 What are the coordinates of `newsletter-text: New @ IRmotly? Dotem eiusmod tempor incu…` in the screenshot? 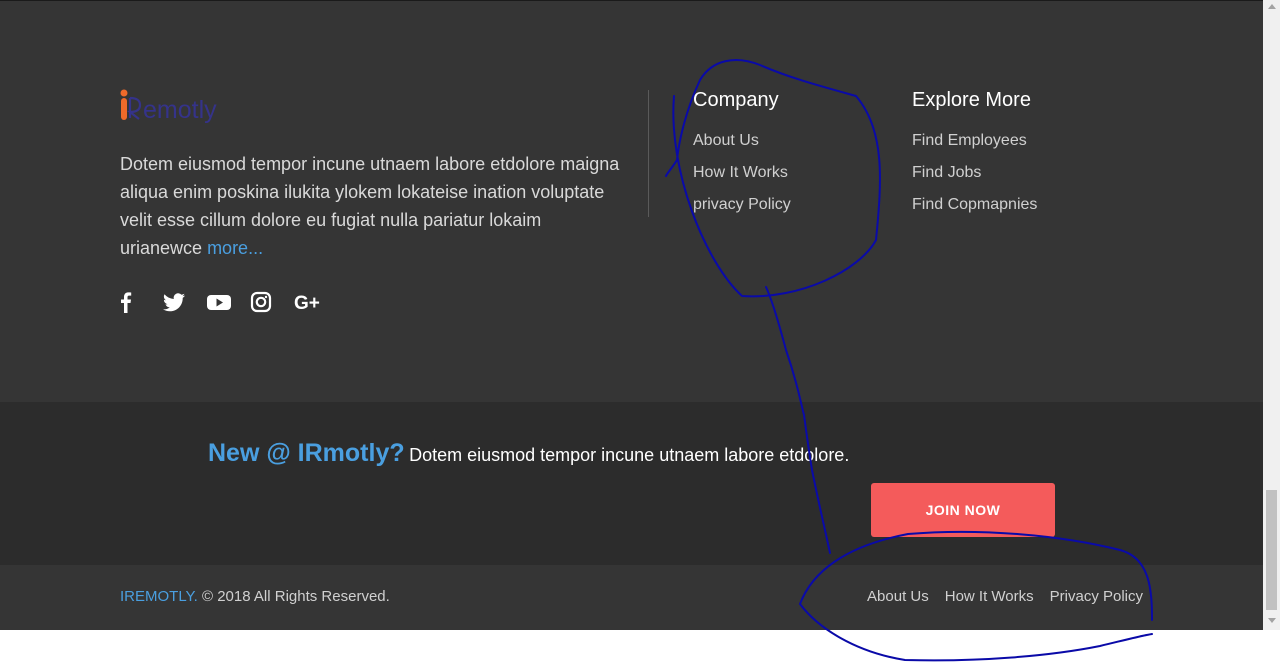 It's located at (528, 453).